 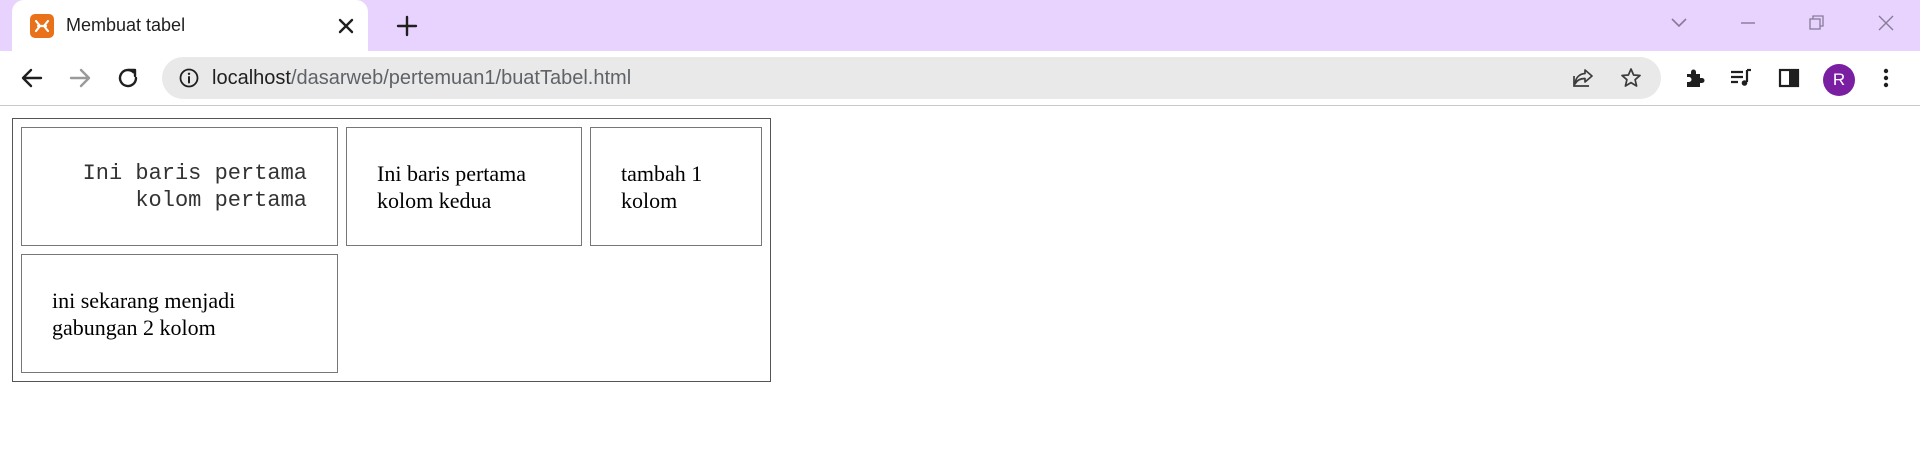 What do you see at coordinates (1695, 78) in the screenshot?
I see `extensions-icon` at bounding box center [1695, 78].